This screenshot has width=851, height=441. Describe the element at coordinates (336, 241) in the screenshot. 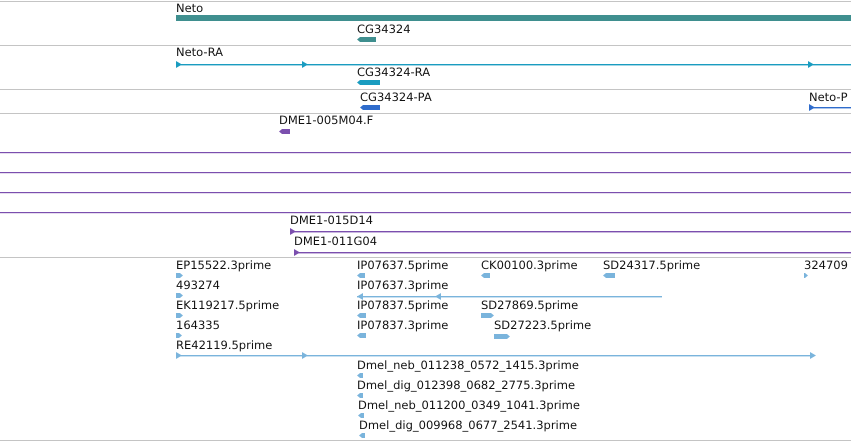

I see `feature-label: DME1-011G04` at that location.